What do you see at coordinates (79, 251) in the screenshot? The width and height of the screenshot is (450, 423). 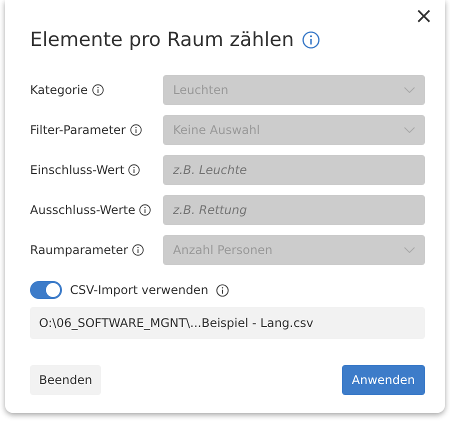 I see `field-label: Raumparameter` at bounding box center [79, 251].